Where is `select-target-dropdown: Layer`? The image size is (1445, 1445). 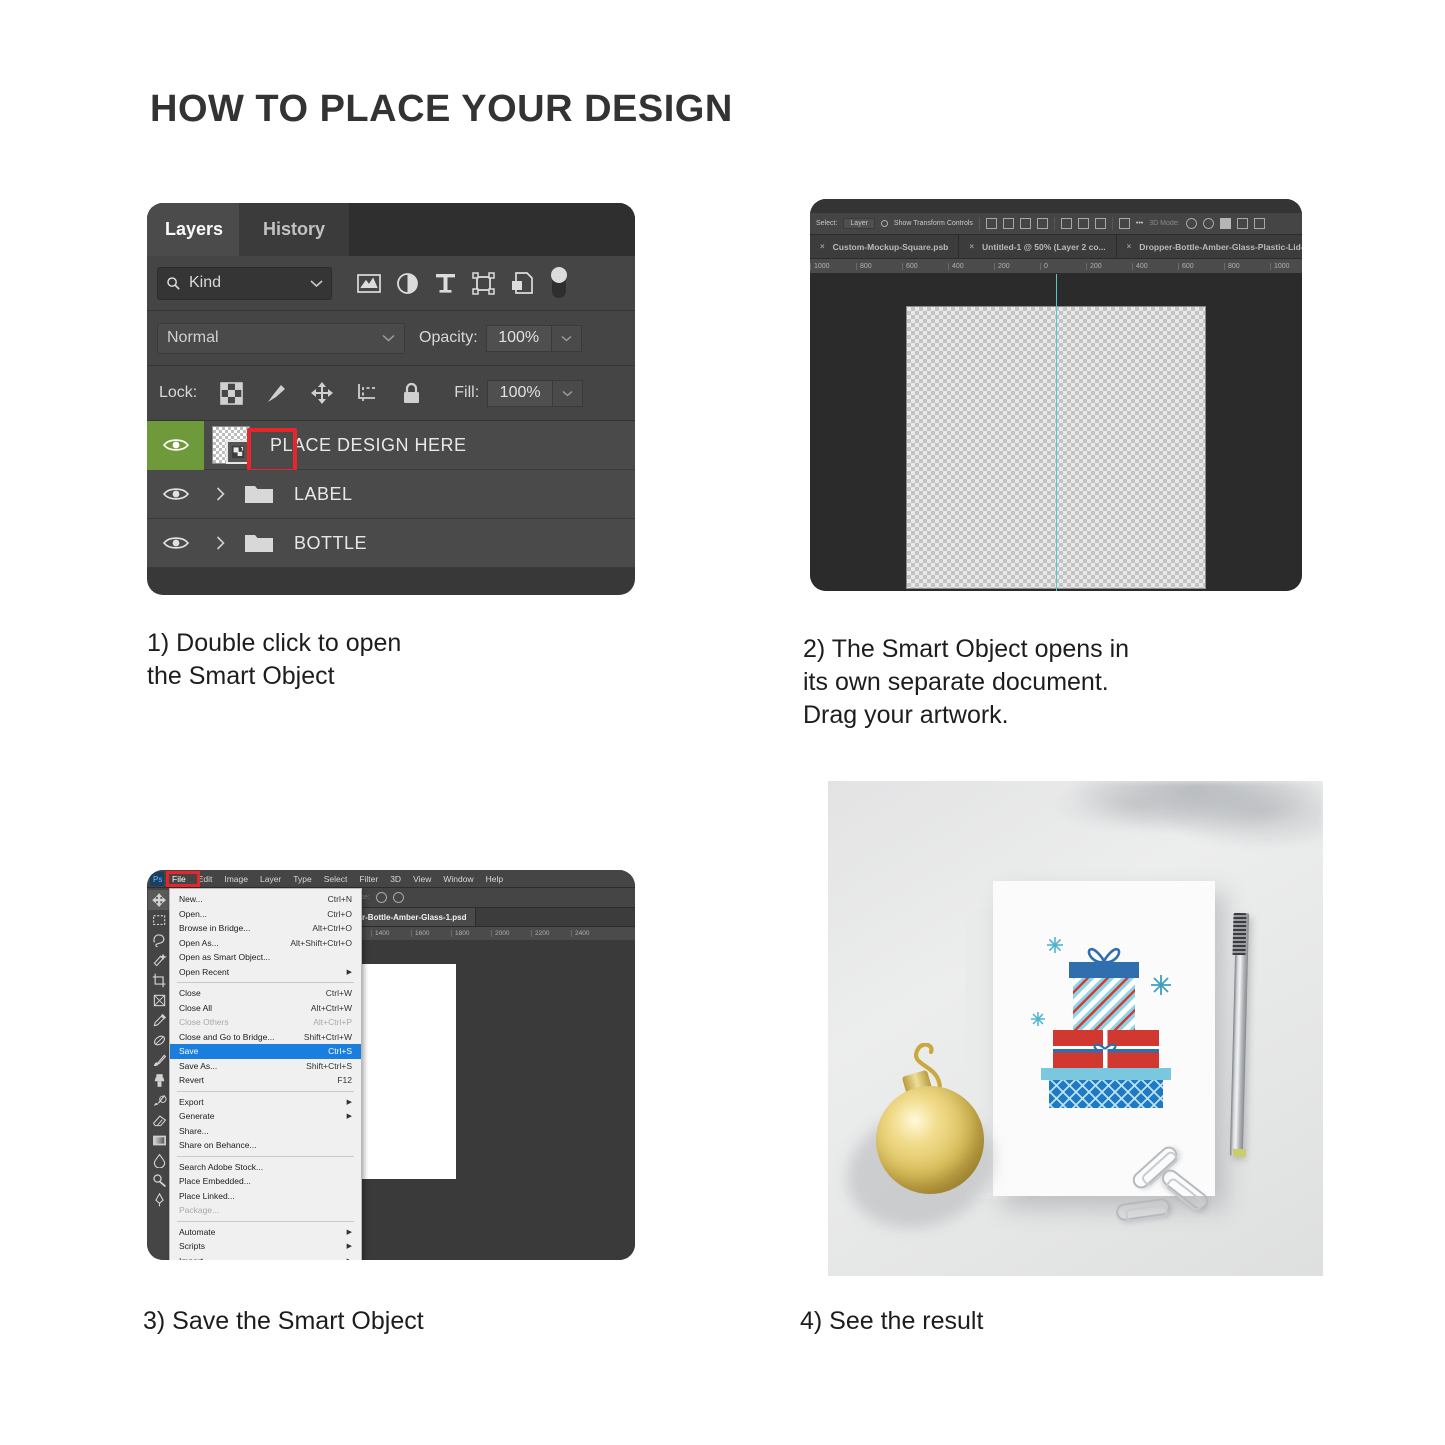
select-target-dropdown: Layer is located at coordinates (859, 223).